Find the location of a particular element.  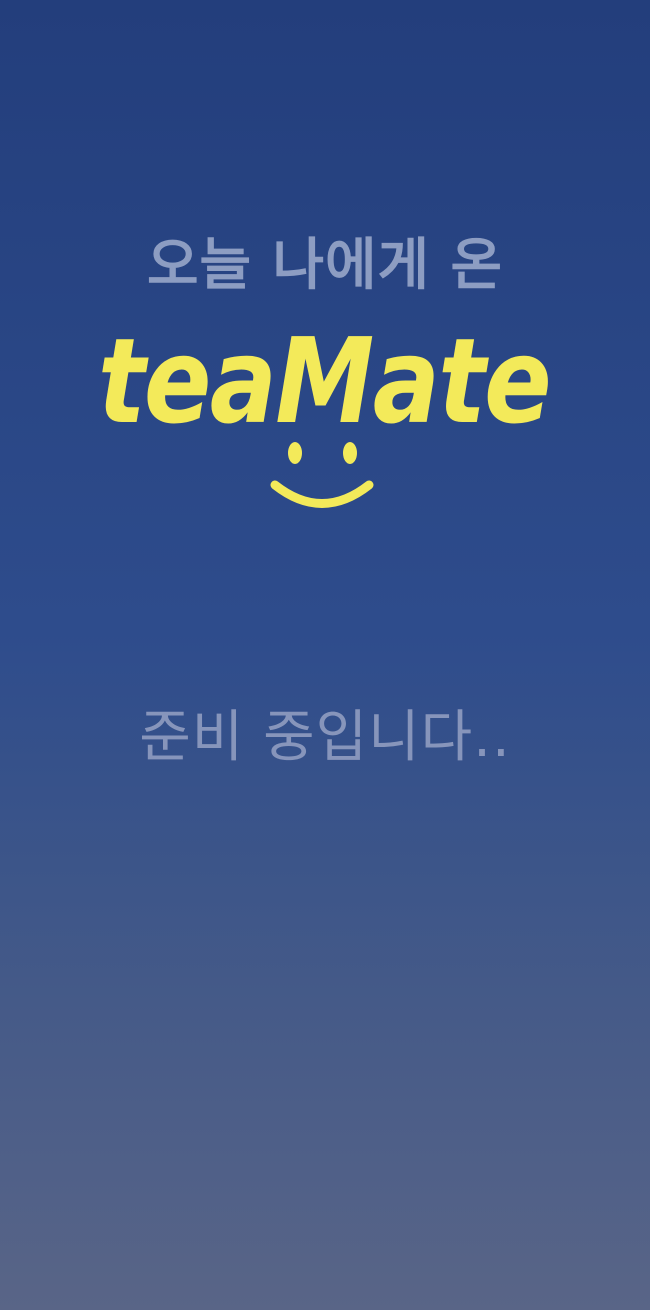

smiley-face-icon is located at coordinates (322, 475).